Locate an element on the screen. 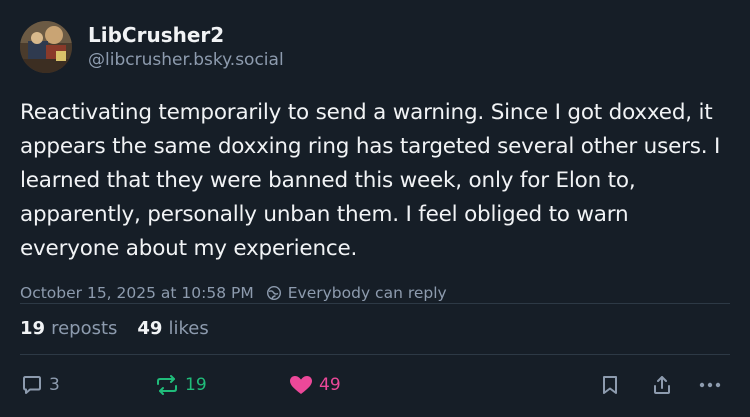 Image resolution: width=750 pixels, height=417 pixels. ellipsis-icon is located at coordinates (710, 385).